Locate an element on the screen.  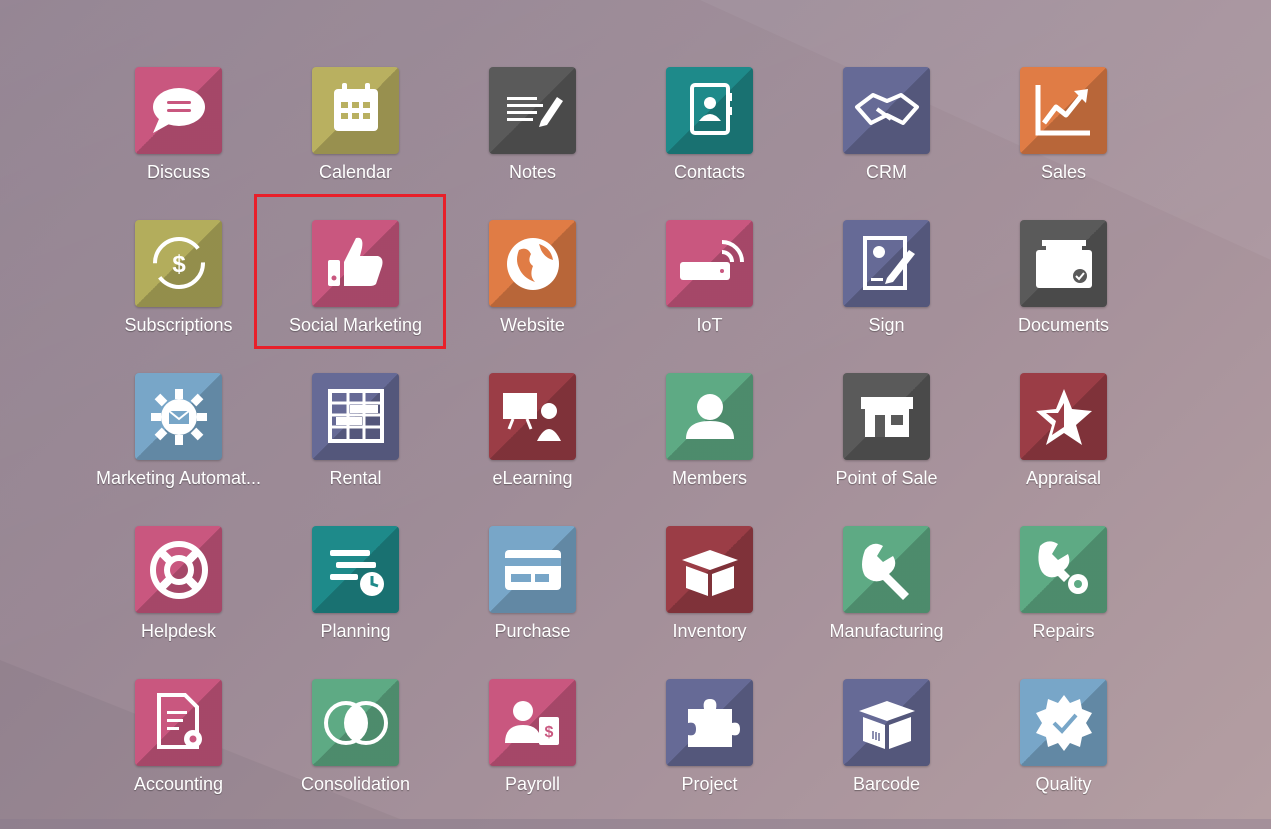
app-elearning: eLearning is located at coordinates (532, 448).